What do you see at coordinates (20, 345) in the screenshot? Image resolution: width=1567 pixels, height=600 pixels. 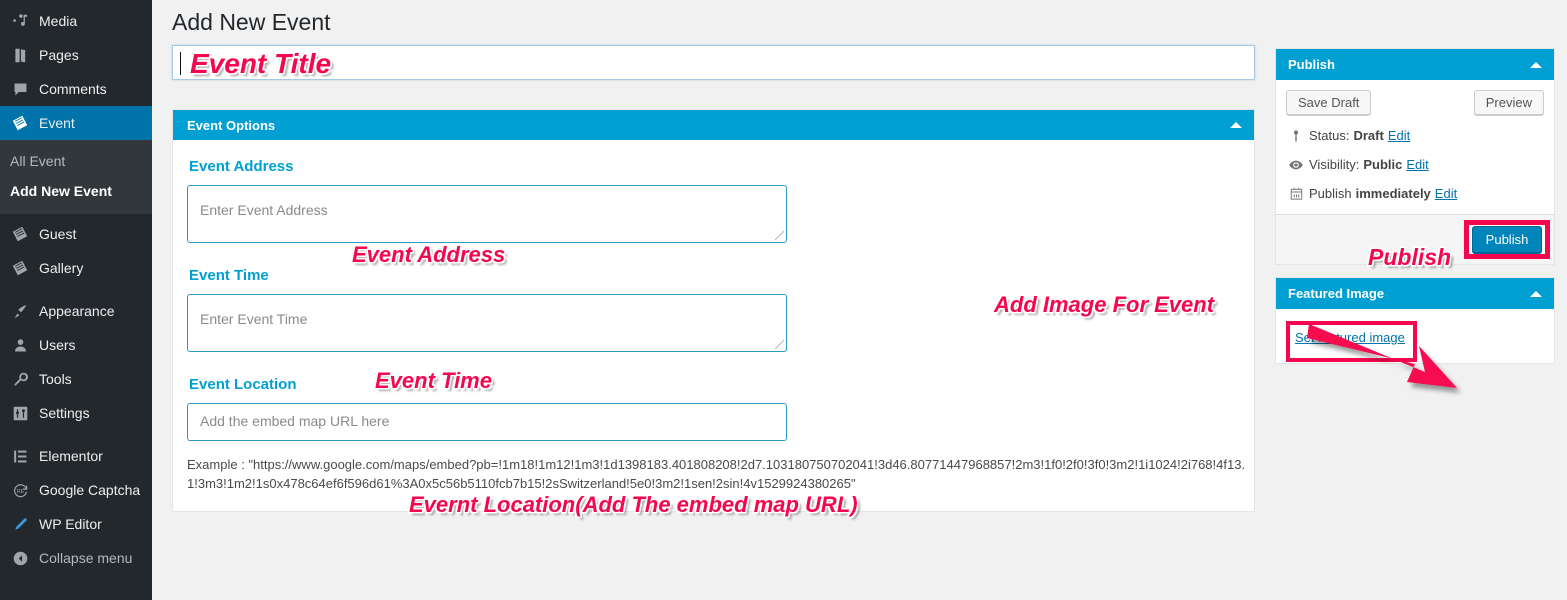 I see `users-icon` at bounding box center [20, 345].